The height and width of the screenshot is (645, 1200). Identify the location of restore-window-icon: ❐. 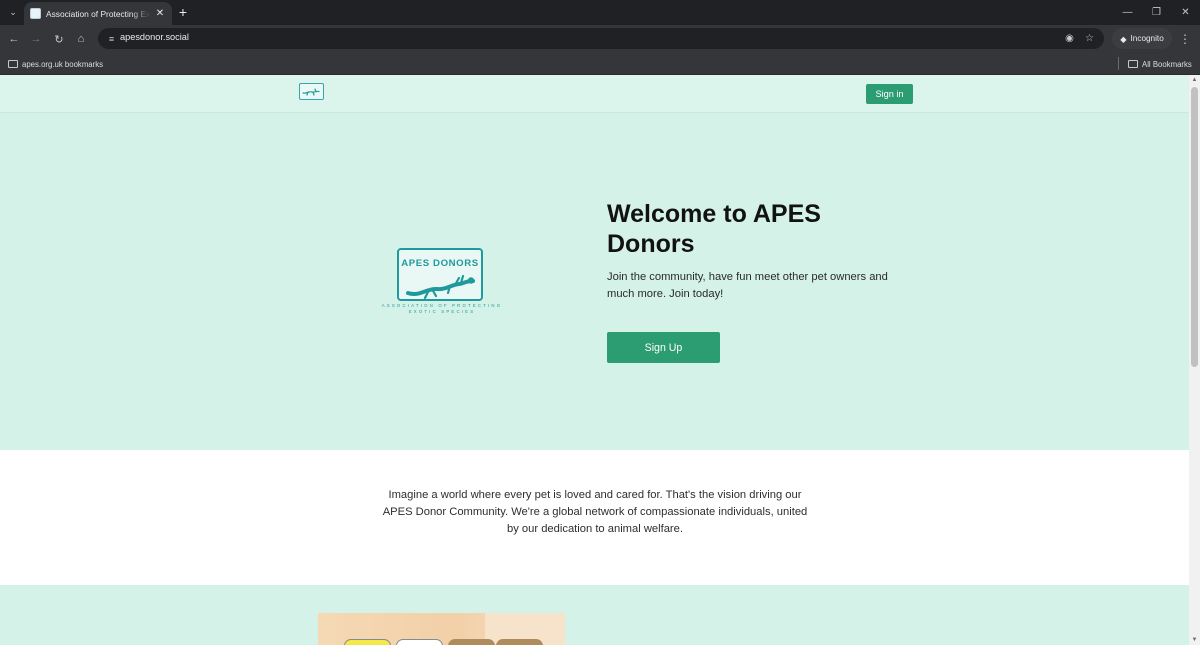
(1156, 12).